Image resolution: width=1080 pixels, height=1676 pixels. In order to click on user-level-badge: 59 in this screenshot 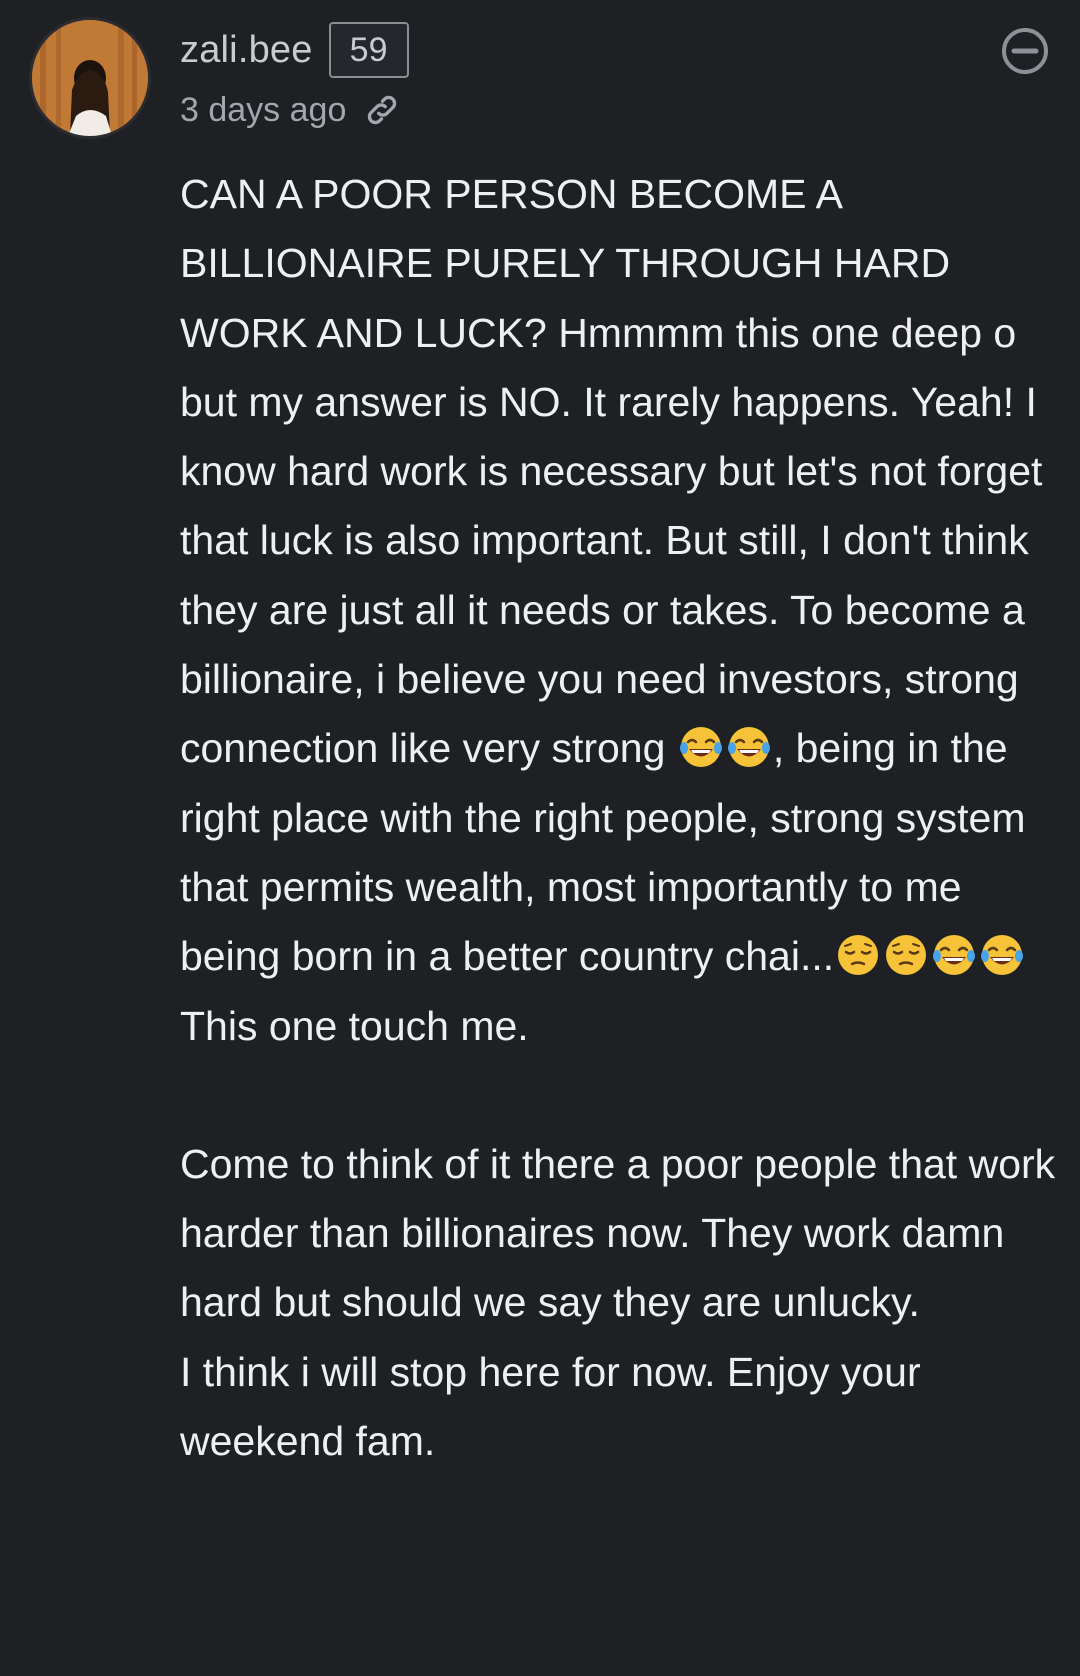, I will do `click(368, 50)`.